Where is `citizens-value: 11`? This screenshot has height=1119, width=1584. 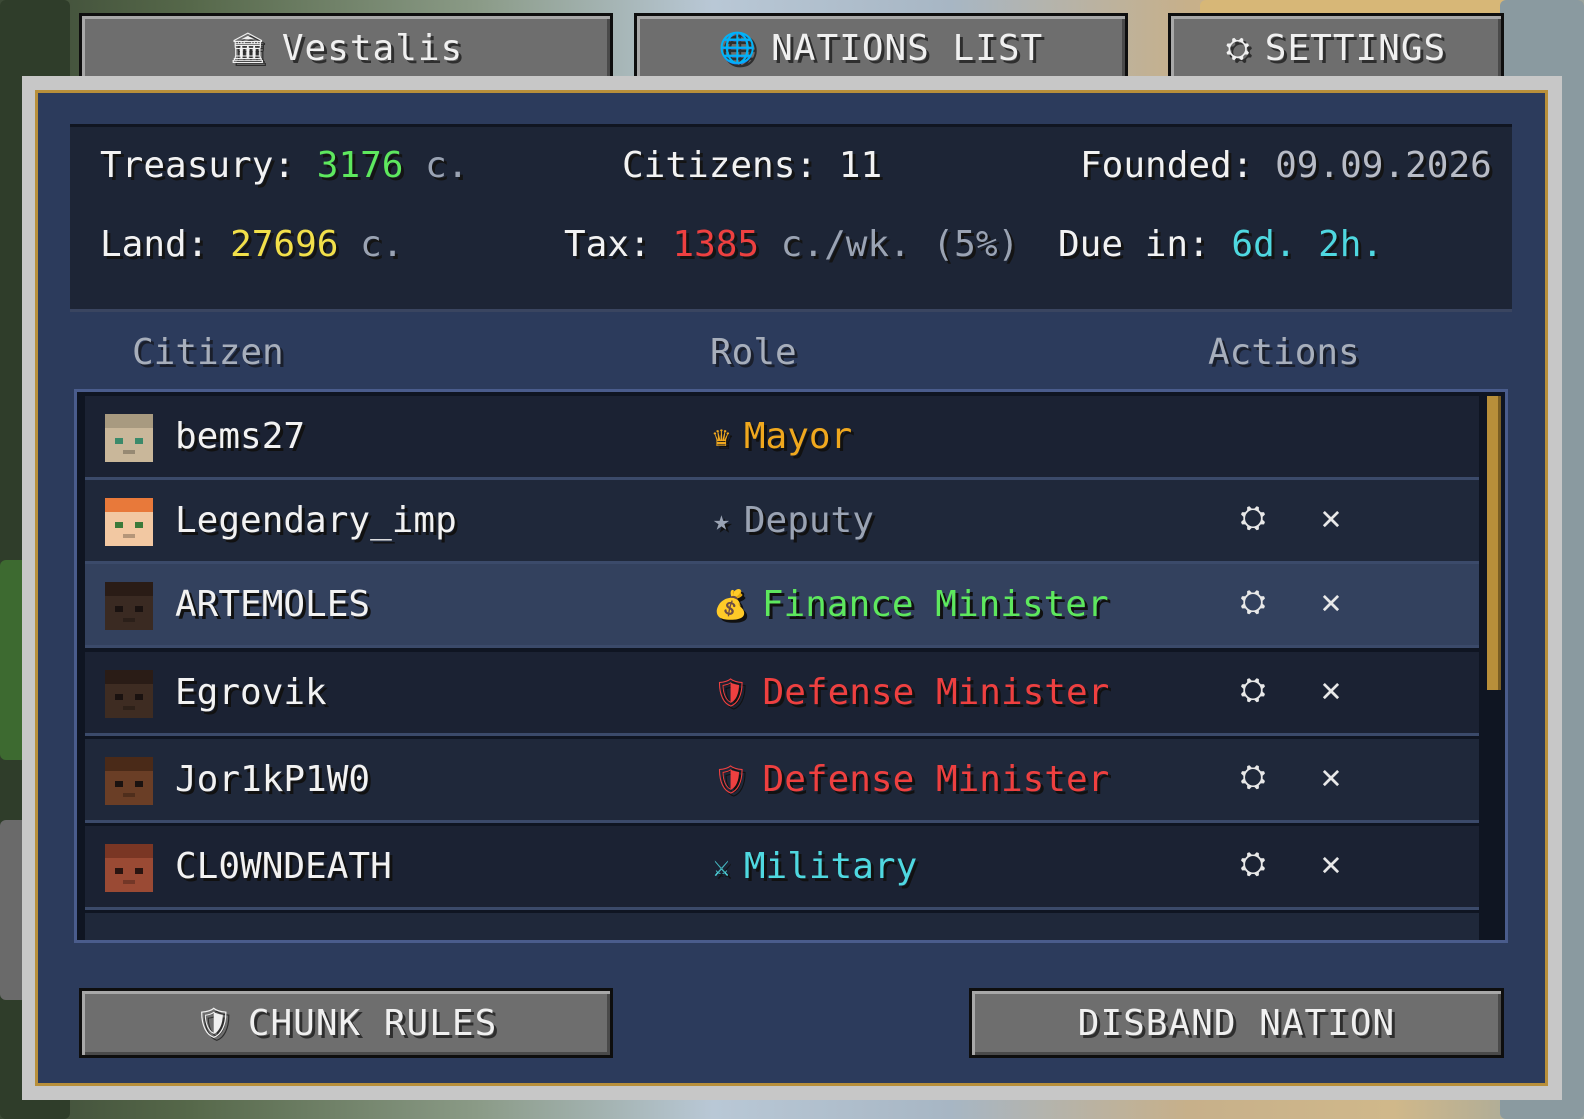 citizens-value: 11 is located at coordinates (860, 165).